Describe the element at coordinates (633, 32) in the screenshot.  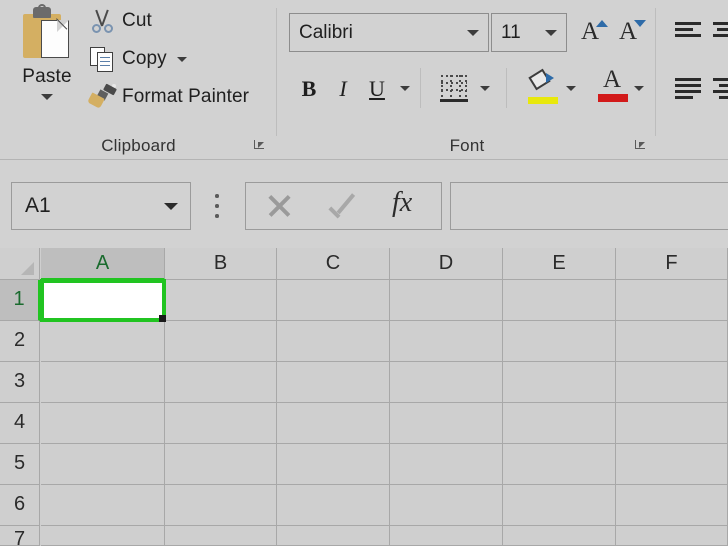
I see `decrease-font-size-button: A` at that location.